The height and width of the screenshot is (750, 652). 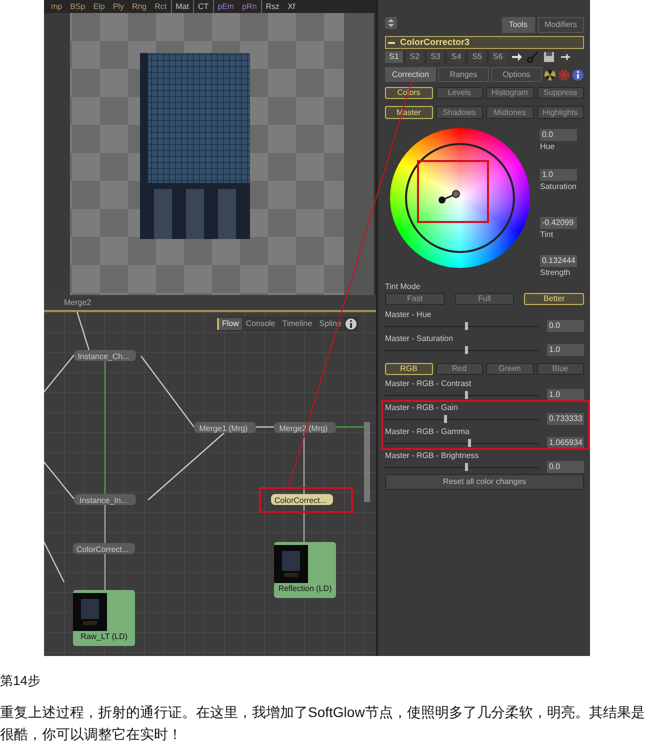 I want to click on slot-tab: S2, so click(x=415, y=57).